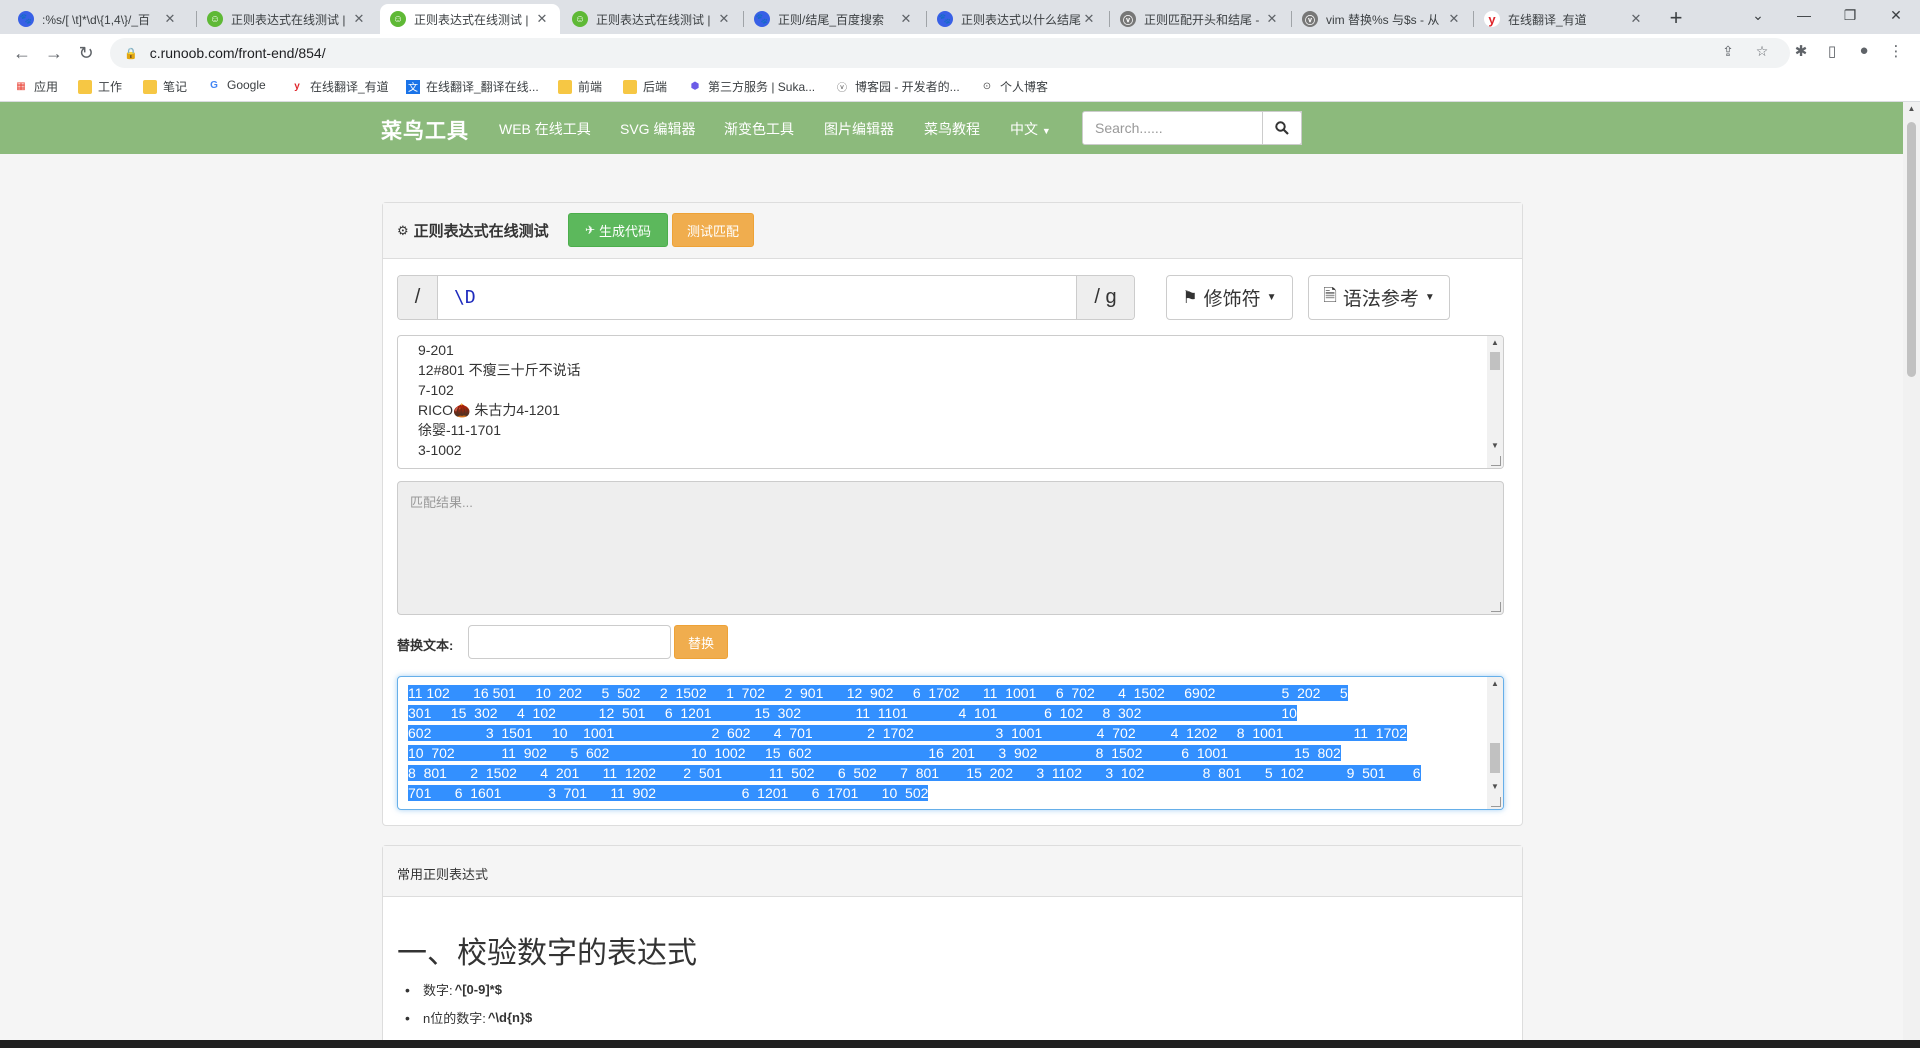 The width and height of the screenshot is (1920, 1048). What do you see at coordinates (1758, 15) in the screenshot?
I see `tab-search-icon: ⌄` at bounding box center [1758, 15].